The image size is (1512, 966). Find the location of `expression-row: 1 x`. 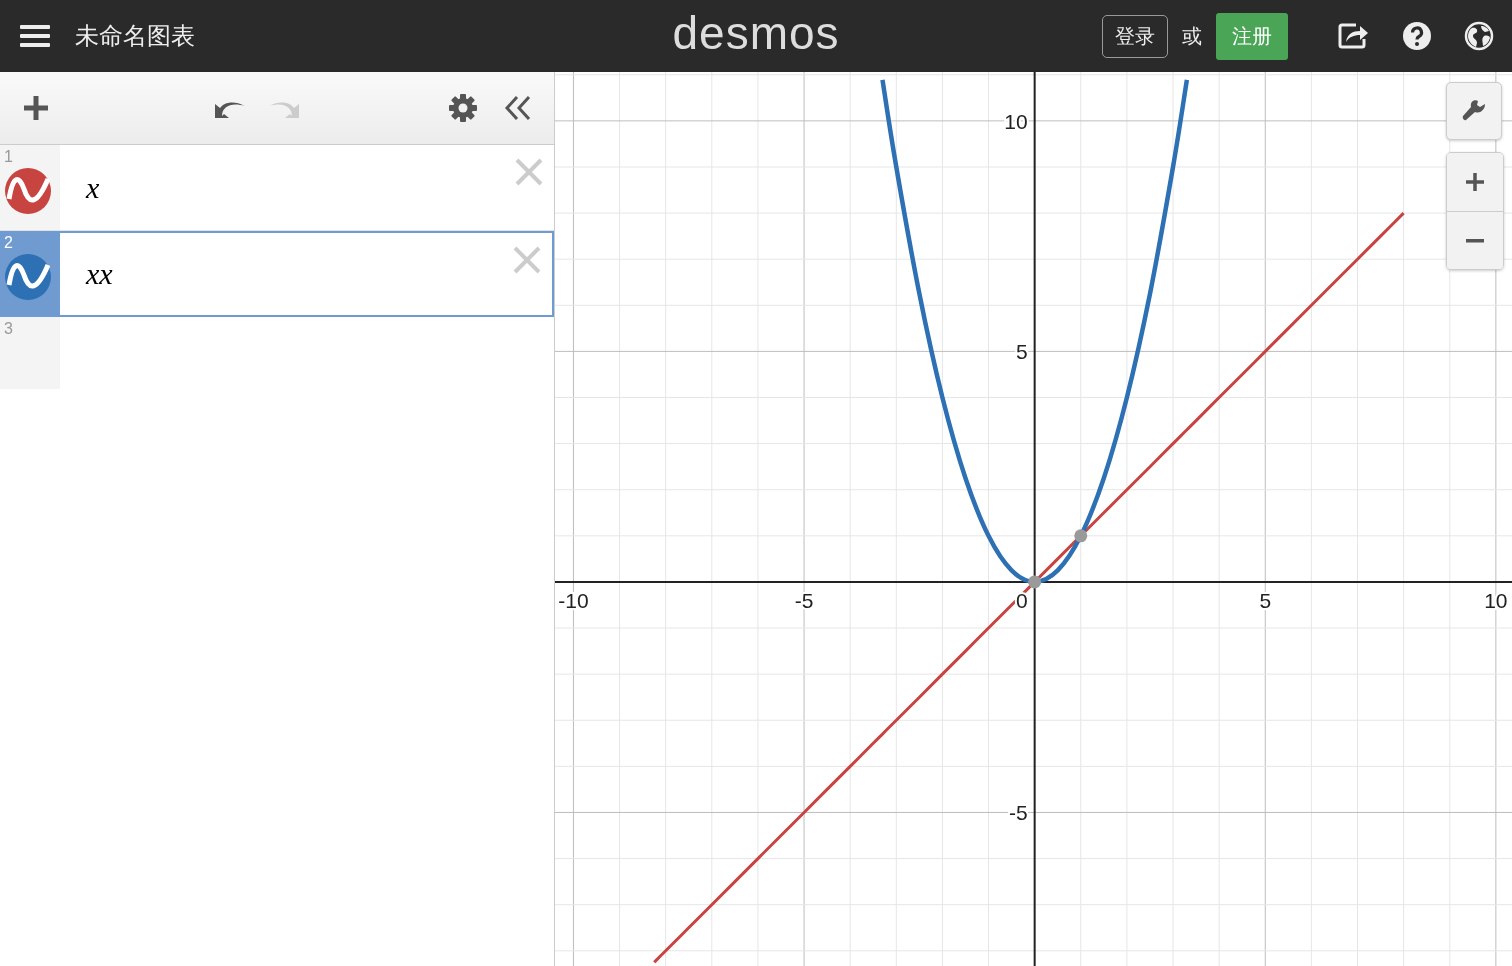

expression-row: 1 x is located at coordinates (277, 188).